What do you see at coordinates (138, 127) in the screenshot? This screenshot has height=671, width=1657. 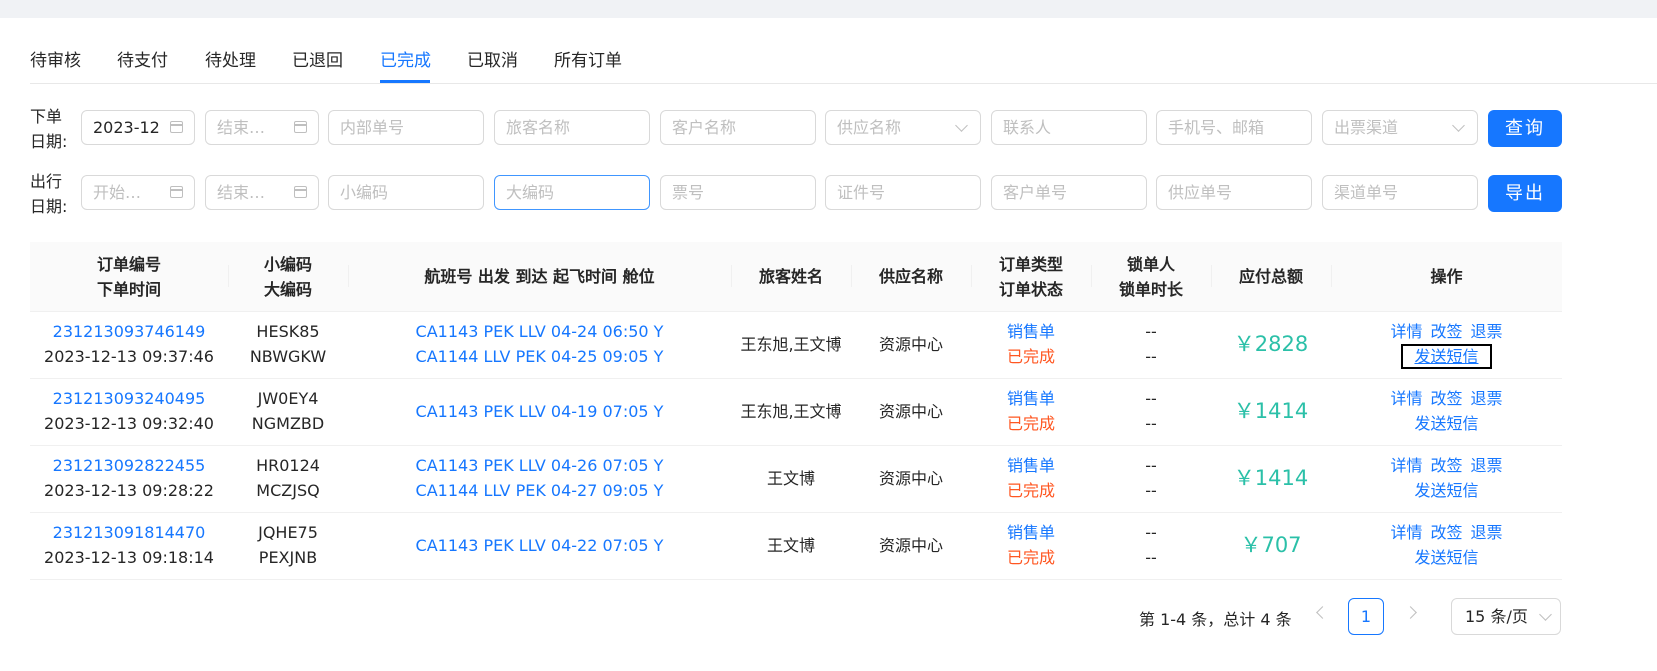 I see `order-date-start-field: 2023-12-` at bounding box center [138, 127].